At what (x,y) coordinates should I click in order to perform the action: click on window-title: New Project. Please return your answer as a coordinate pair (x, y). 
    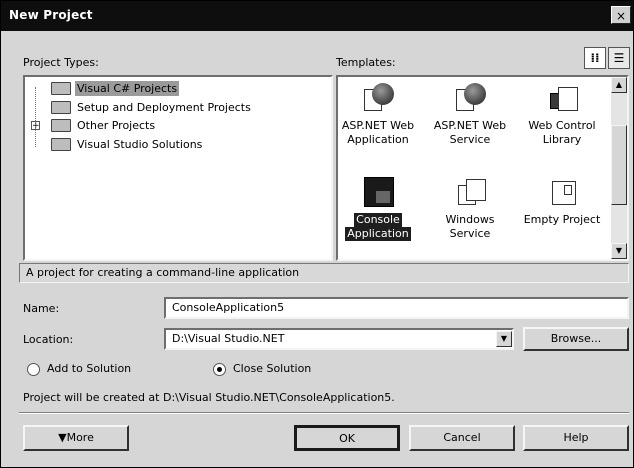
    Looking at the image, I should click on (51, 15).